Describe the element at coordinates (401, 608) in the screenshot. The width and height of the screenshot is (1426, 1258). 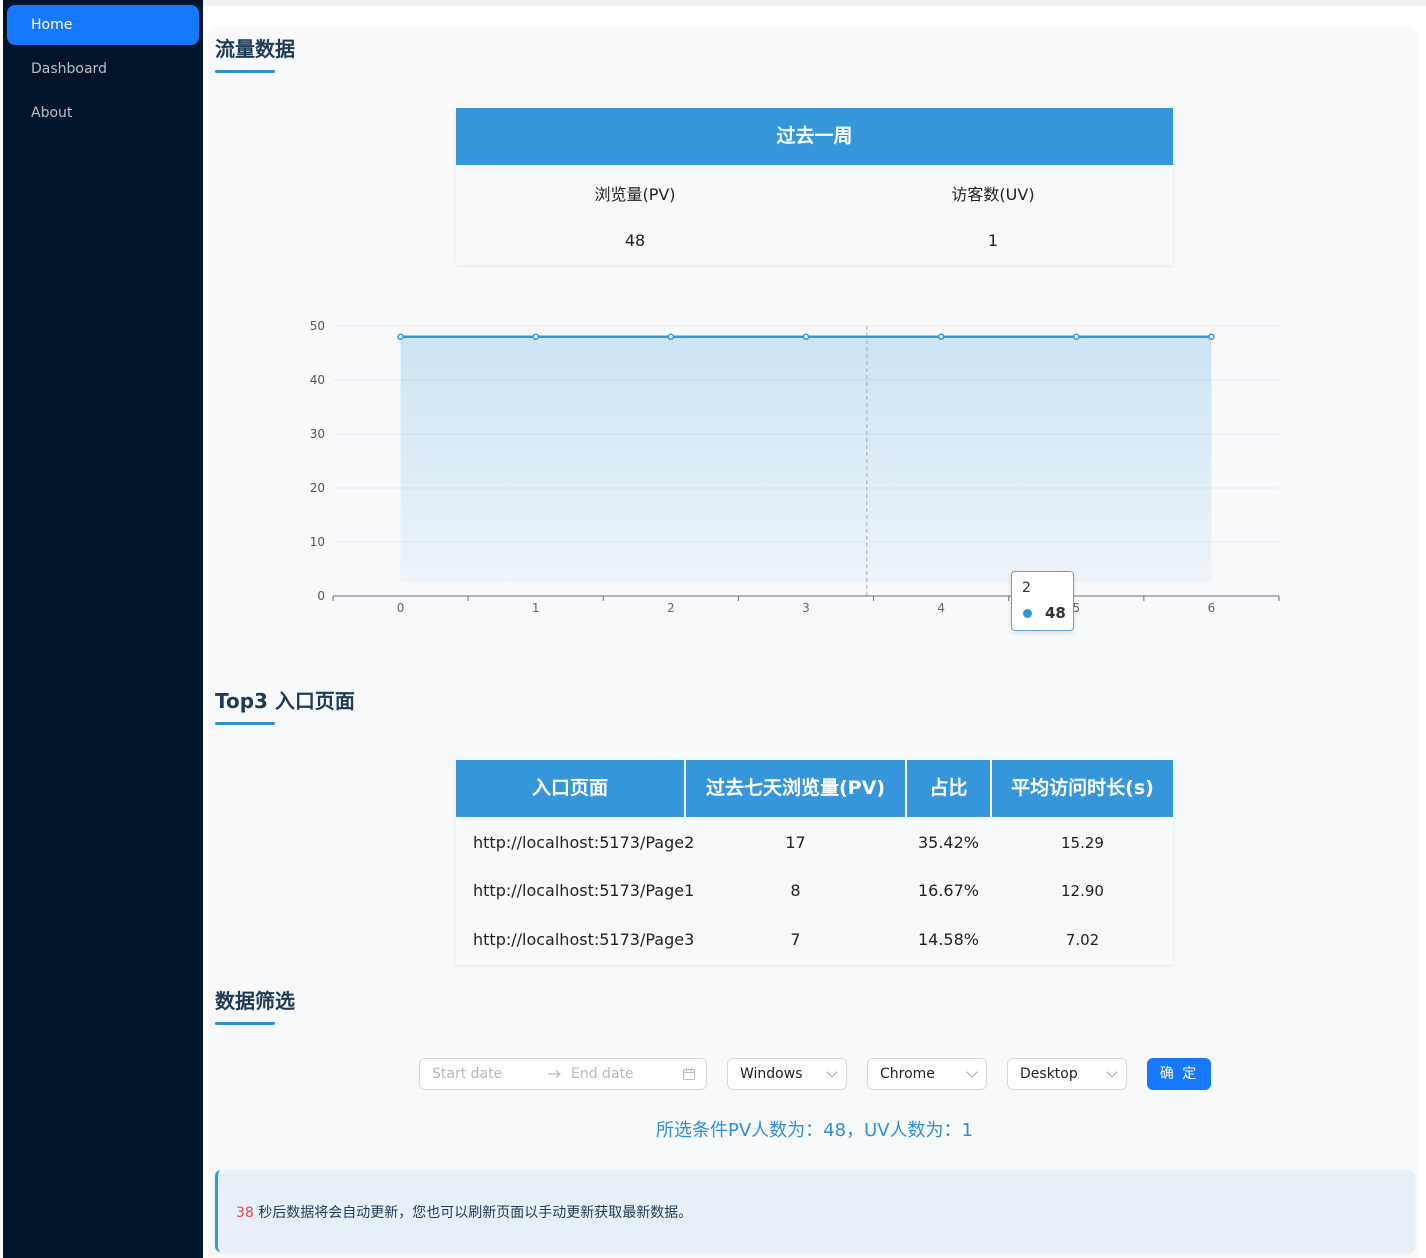
I see `x-tick-label: 0` at that location.